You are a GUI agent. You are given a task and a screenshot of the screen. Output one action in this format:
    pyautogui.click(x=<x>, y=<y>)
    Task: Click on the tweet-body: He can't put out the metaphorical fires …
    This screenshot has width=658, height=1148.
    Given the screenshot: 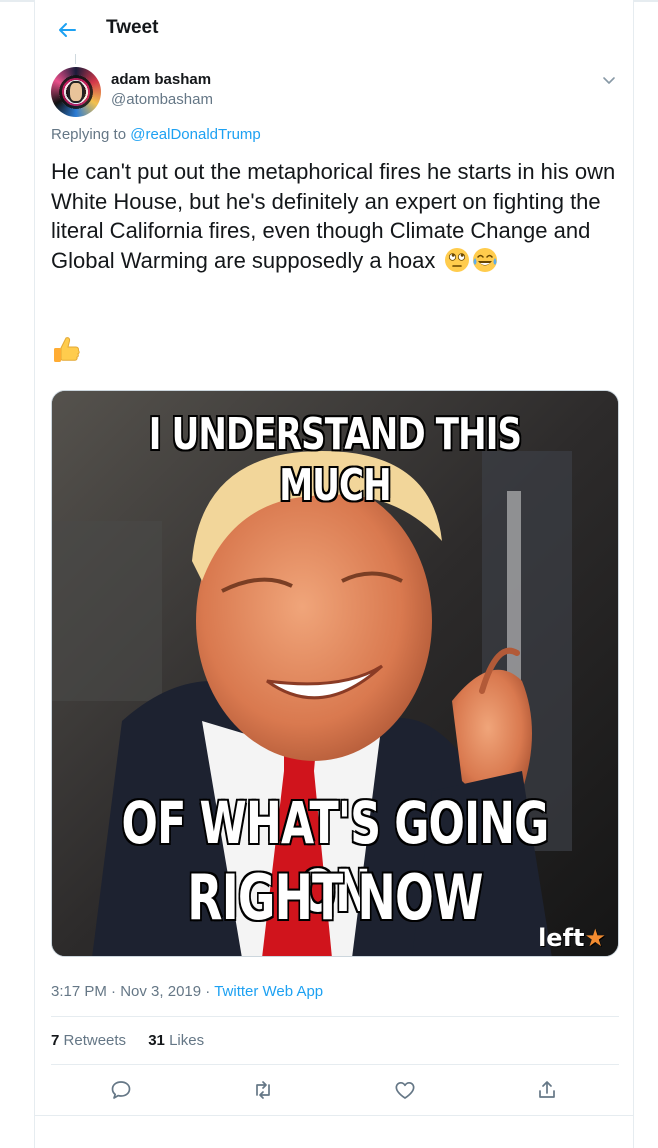 What is the action you would take?
    pyautogui.click(x=333, y=216)
    